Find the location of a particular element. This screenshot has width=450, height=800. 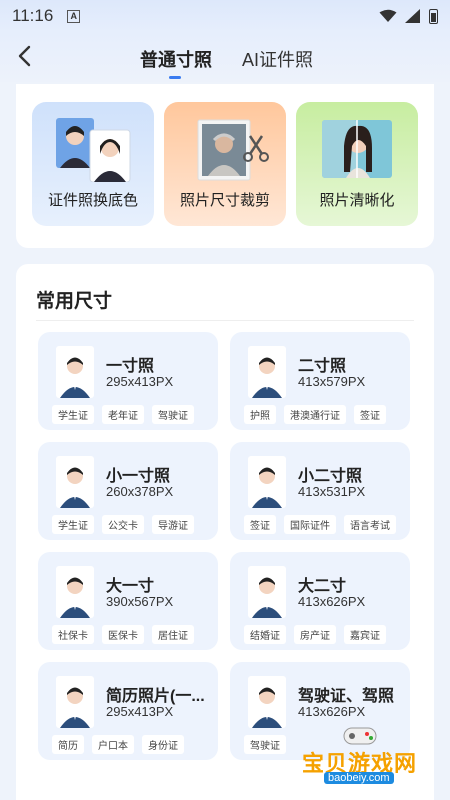

tag: 公交卡 is located at coordinates (123, 524).